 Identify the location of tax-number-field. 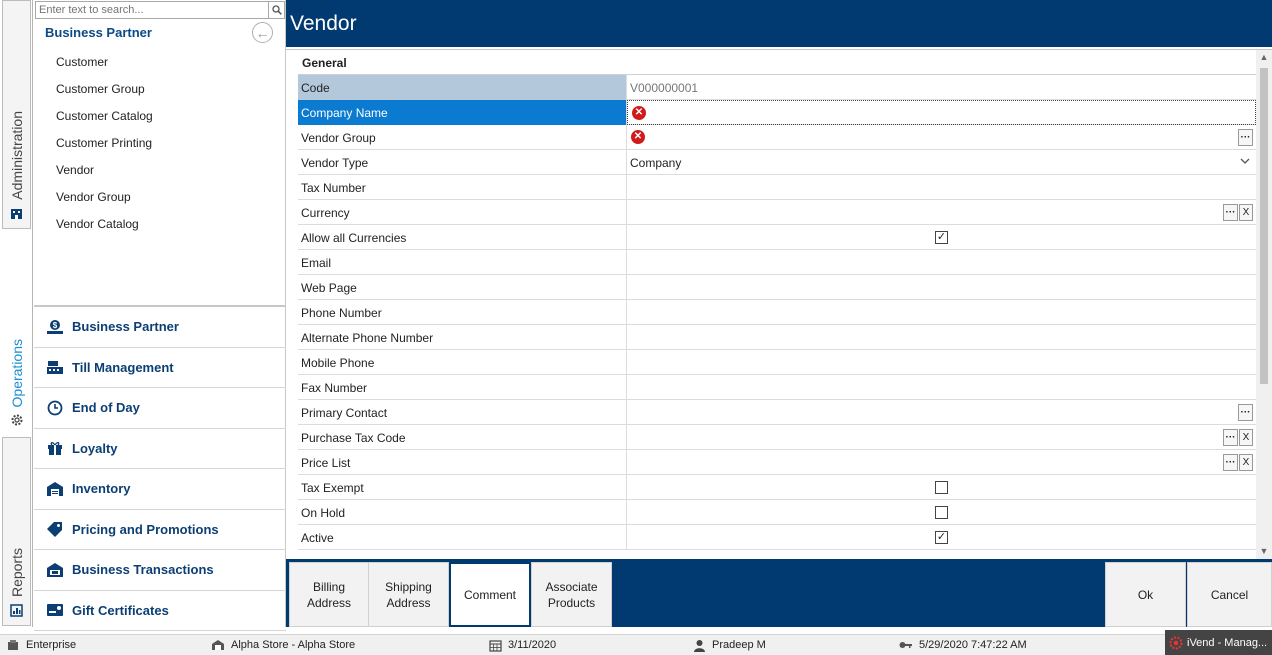
(941, 187).